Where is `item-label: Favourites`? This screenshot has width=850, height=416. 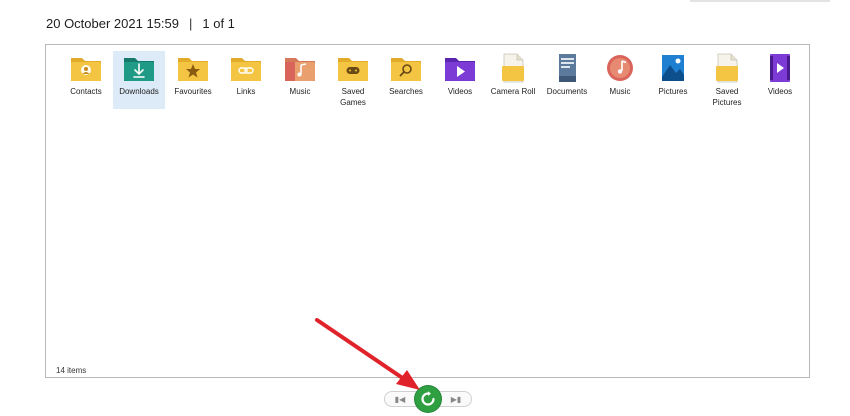
item-label: Favourites is located at coordinates (193, 91).